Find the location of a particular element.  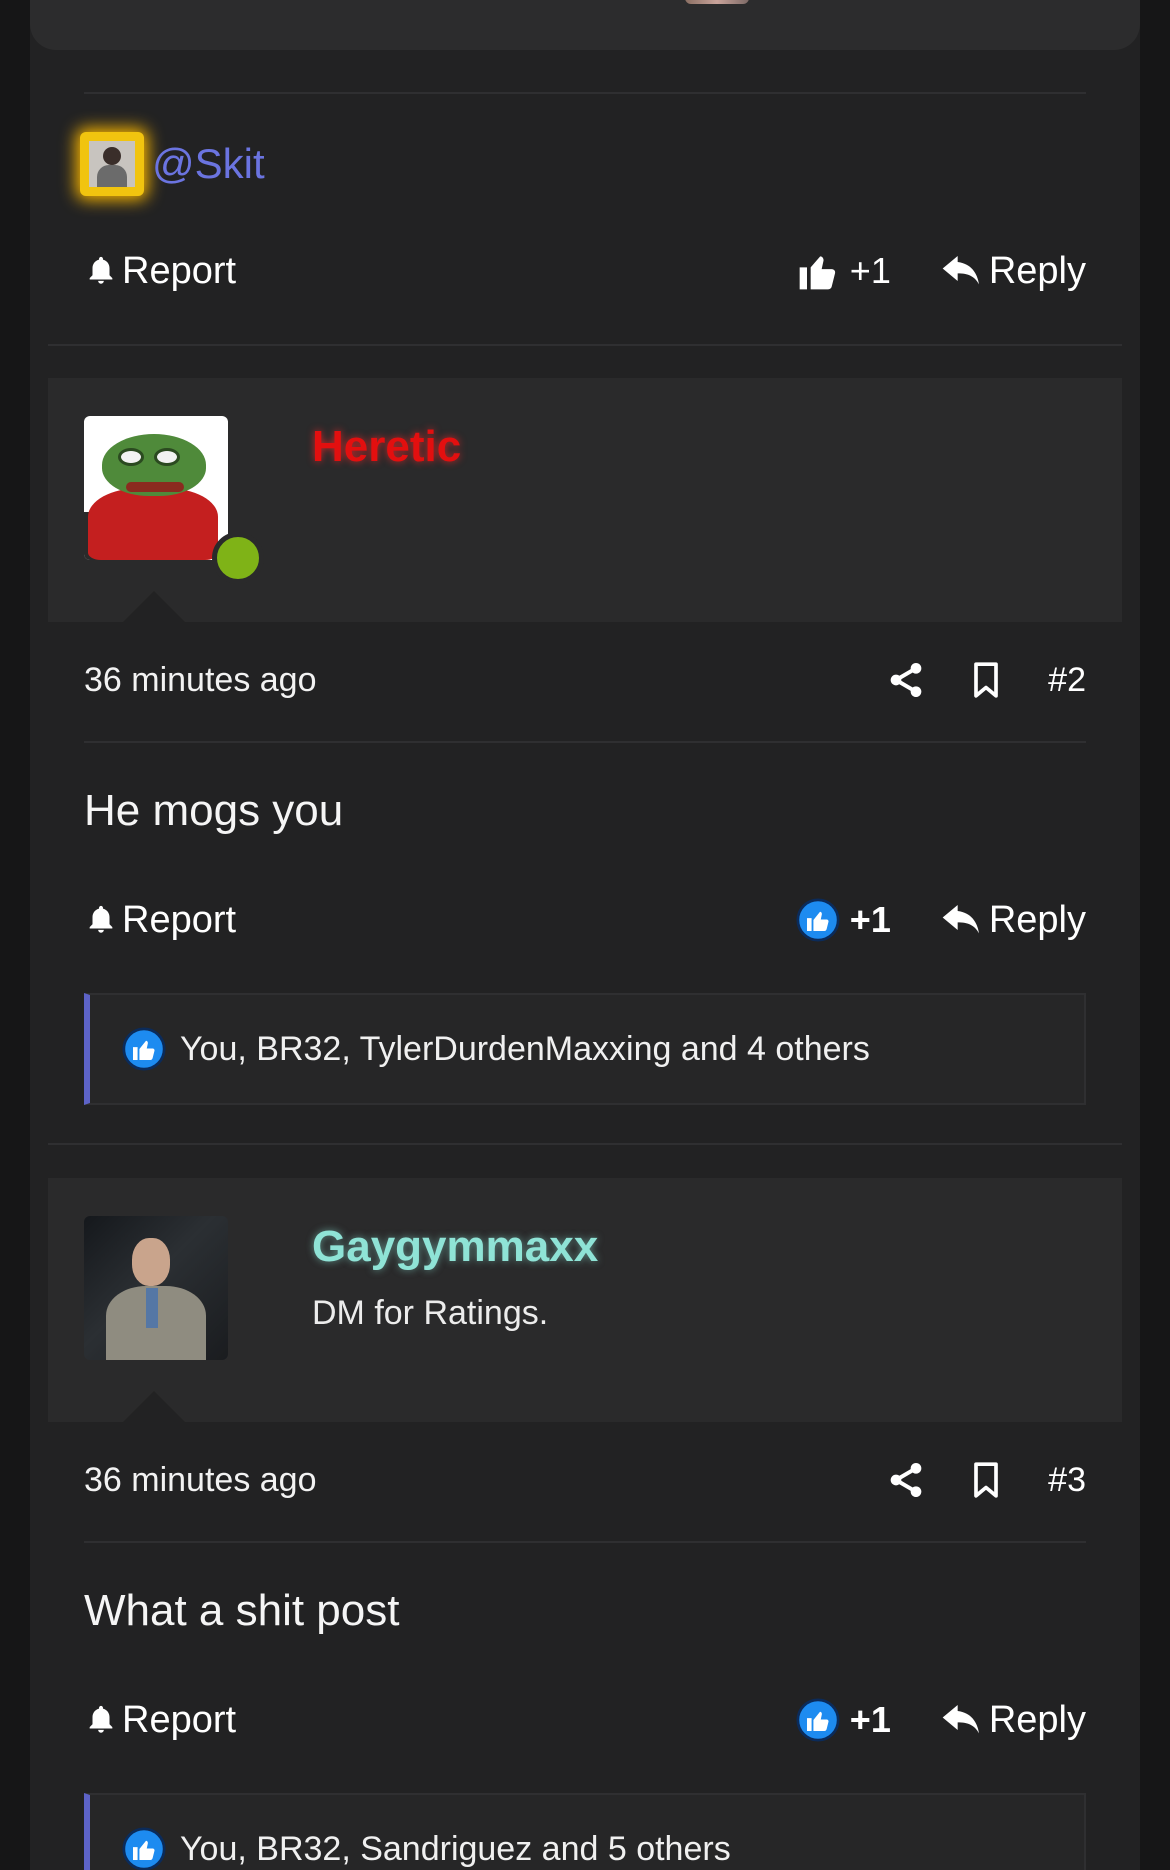

post-content: What a shit post is located at coordinates (242, 1610).